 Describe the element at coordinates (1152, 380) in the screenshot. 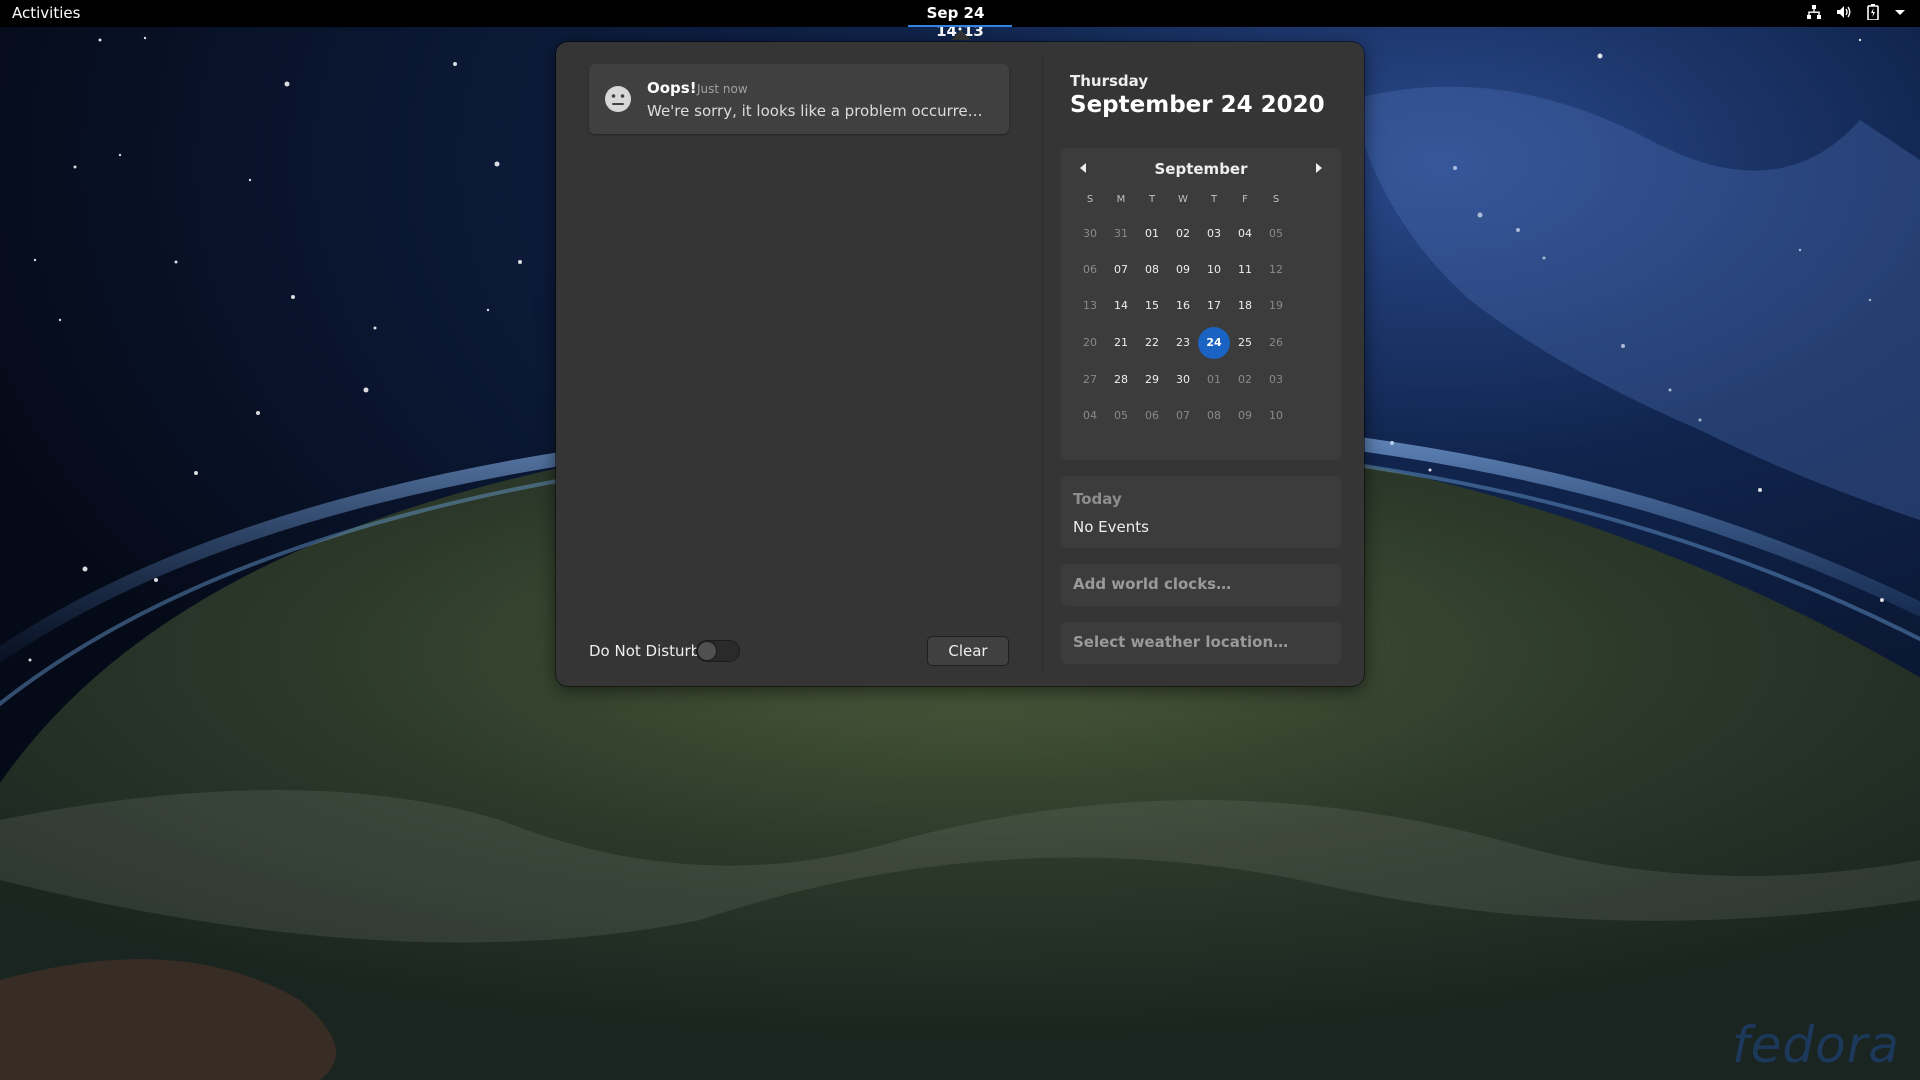

I see `calendar-day: 29` at that location.